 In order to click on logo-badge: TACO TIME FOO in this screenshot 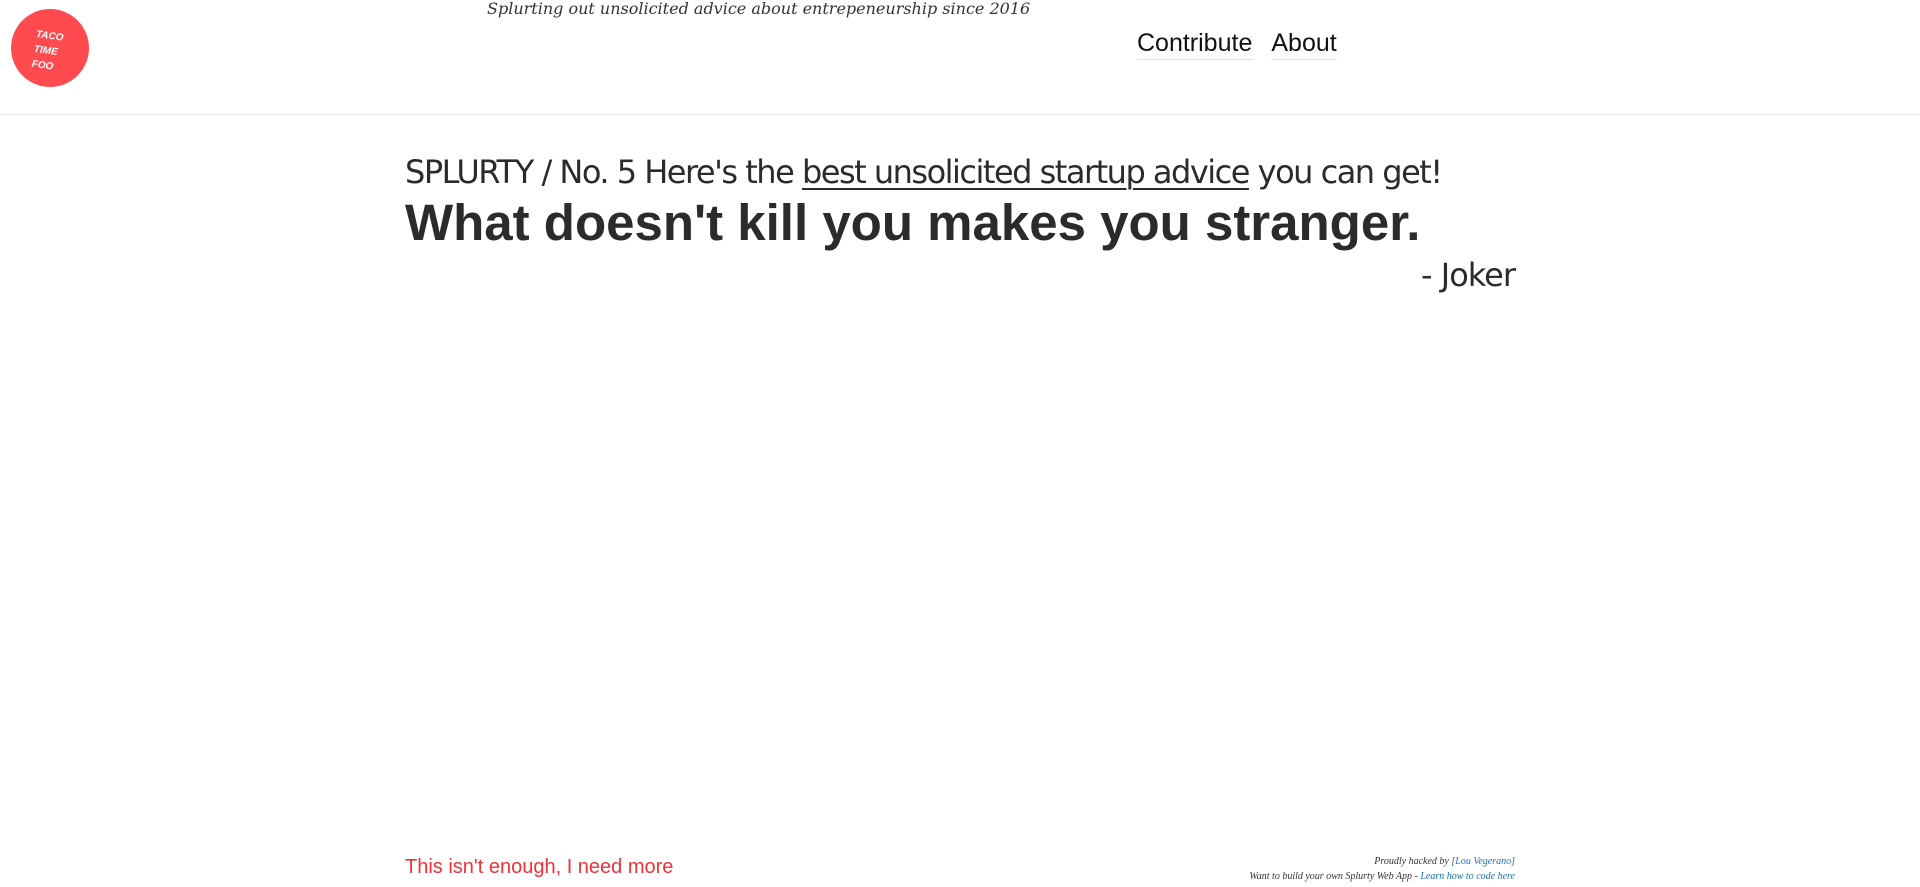, I will do `click(50, 48)`.